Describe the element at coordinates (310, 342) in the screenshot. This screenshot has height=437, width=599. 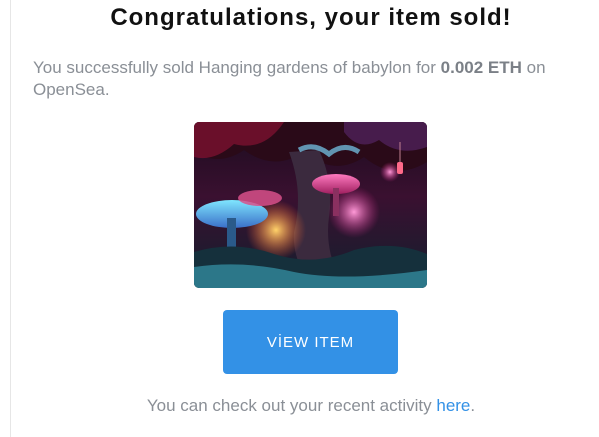
I see `view-item-button: VİEW ITEM` at that location.